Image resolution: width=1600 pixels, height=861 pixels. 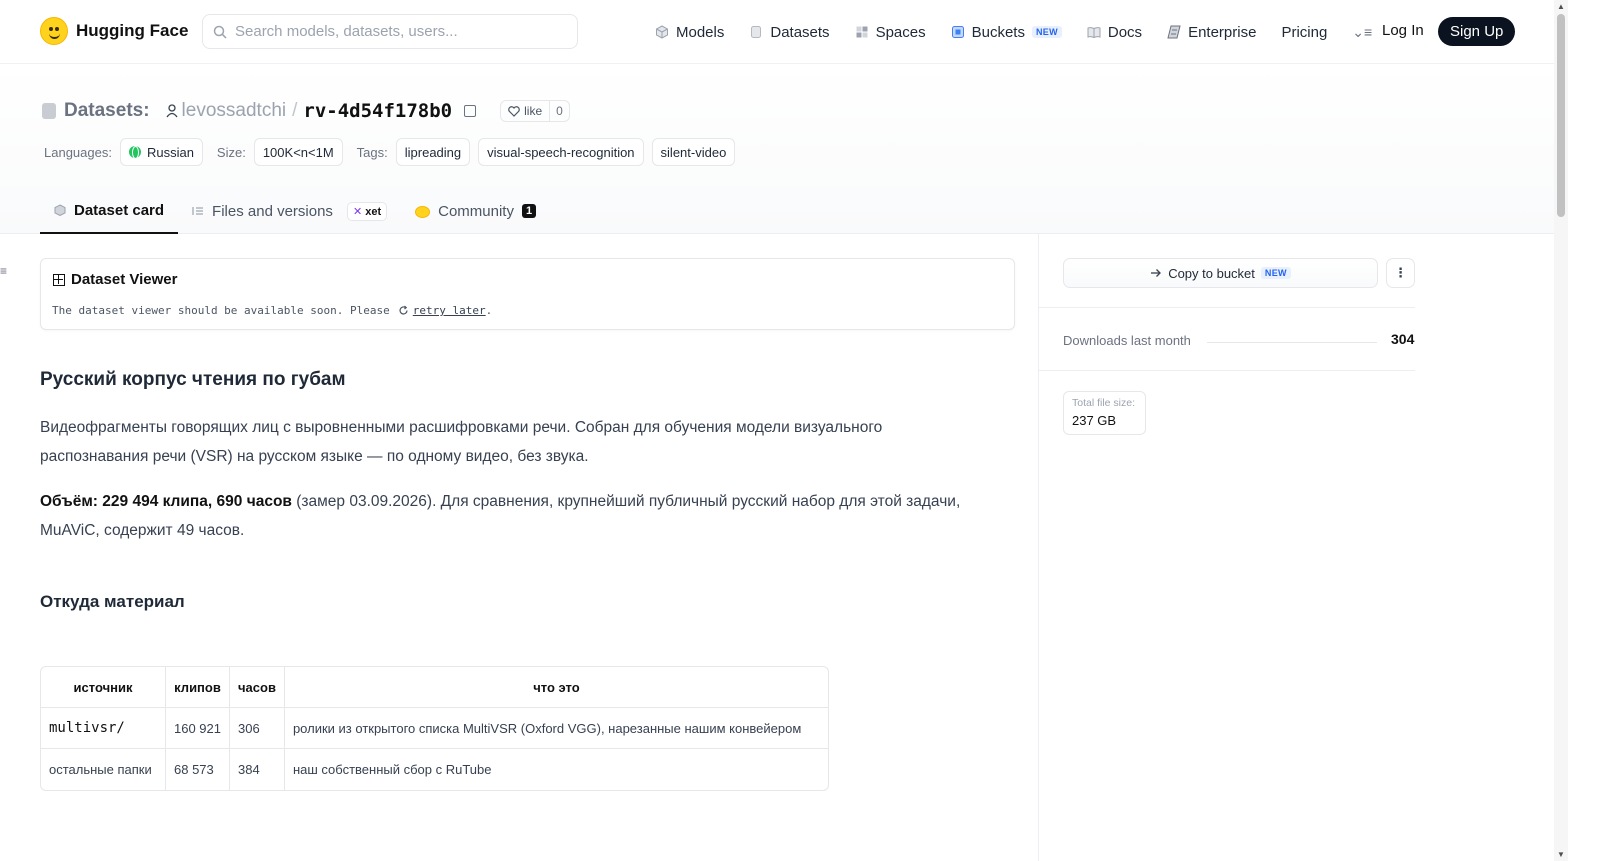 What do you see at coordinates (1403, 30) in the screenshot?
I see `login-link: Log In` at bounding box center [1403, 30].